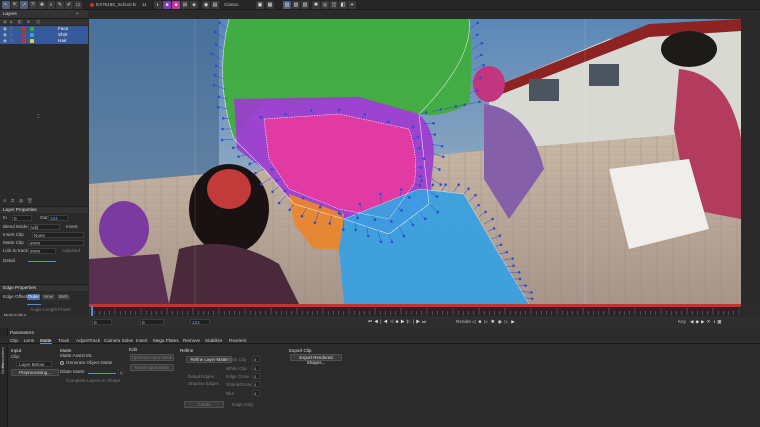  What do you see at coordinates (194, 5) in the screenshot?
I see `overlay-icon: ◈` at bounding box center [194, 5].